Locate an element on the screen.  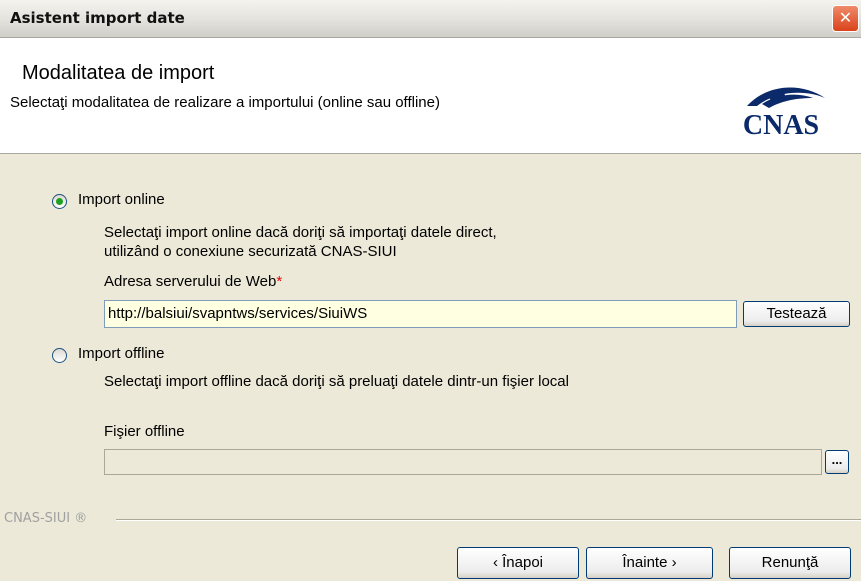
import-online-label: Import online is located at coordinates (121, 199).